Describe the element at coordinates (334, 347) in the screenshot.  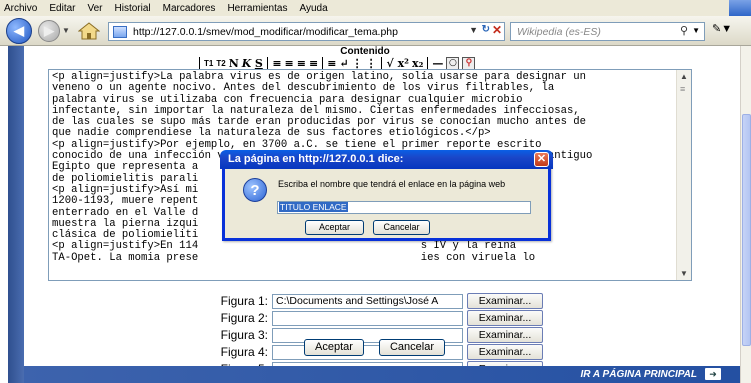
I see `accept-button: Aceptar` at that location.